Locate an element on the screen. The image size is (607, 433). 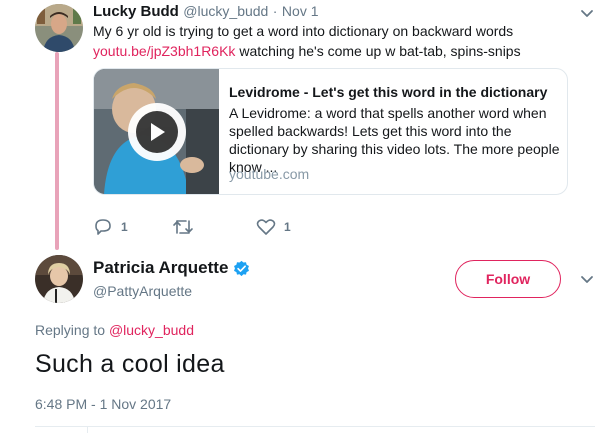
author-name: Patricia Arquette is located at coordinates (160, 268).